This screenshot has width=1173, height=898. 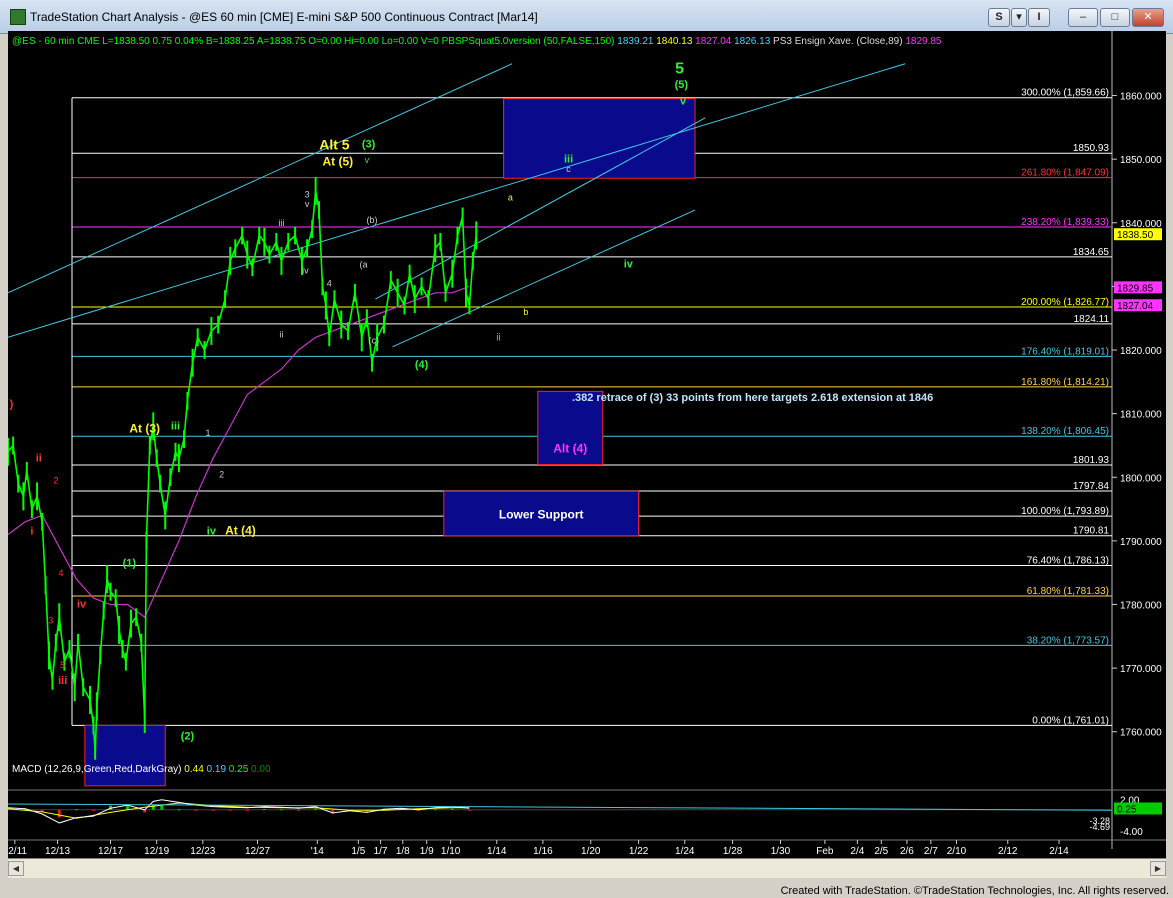 What do you see at coordinates (1138, 270) in the screenshot?
I see `price-tags: 1838.50 1829.85 1827.04` at bounding box center [1138, 270].